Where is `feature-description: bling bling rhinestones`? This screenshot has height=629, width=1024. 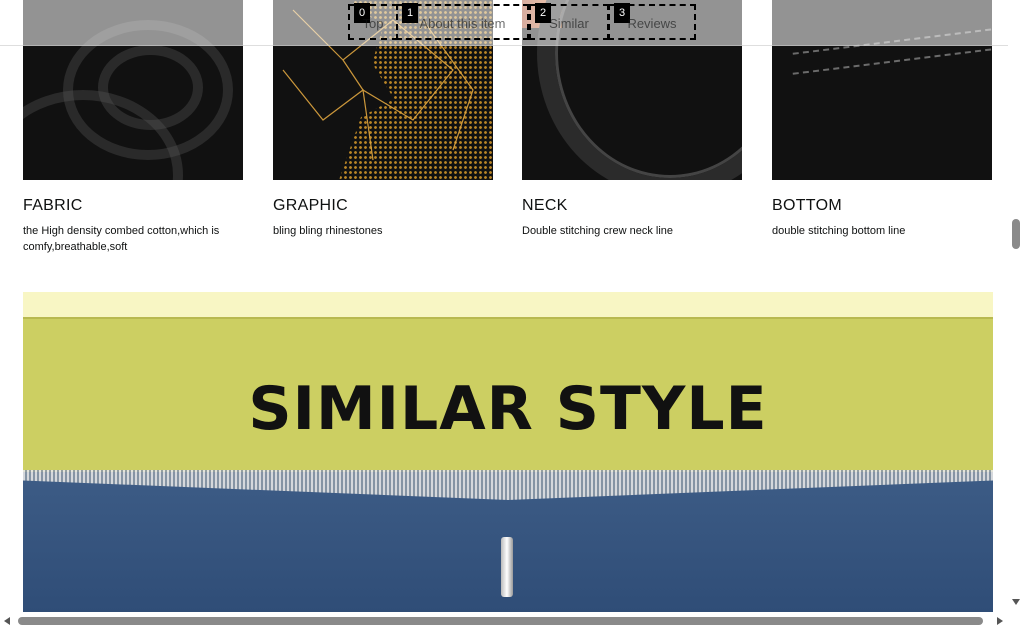
feature-description: bling bling rhinestones is located at coordinates (328, 231).